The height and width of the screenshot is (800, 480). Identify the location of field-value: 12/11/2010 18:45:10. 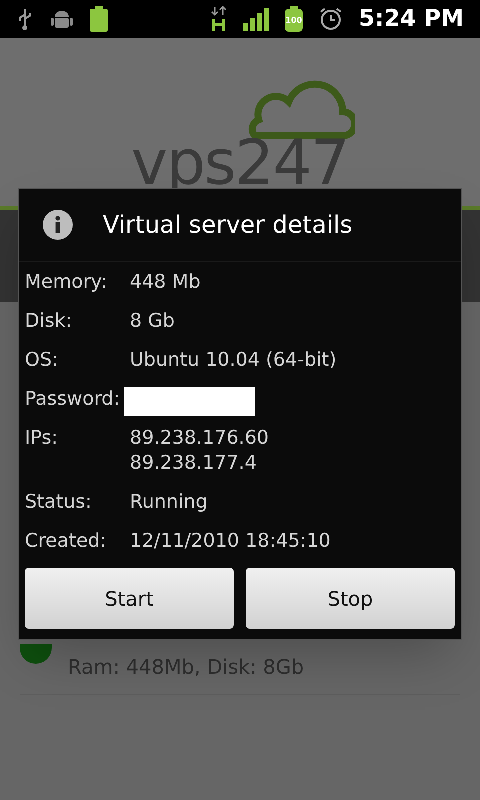
(230, 541).